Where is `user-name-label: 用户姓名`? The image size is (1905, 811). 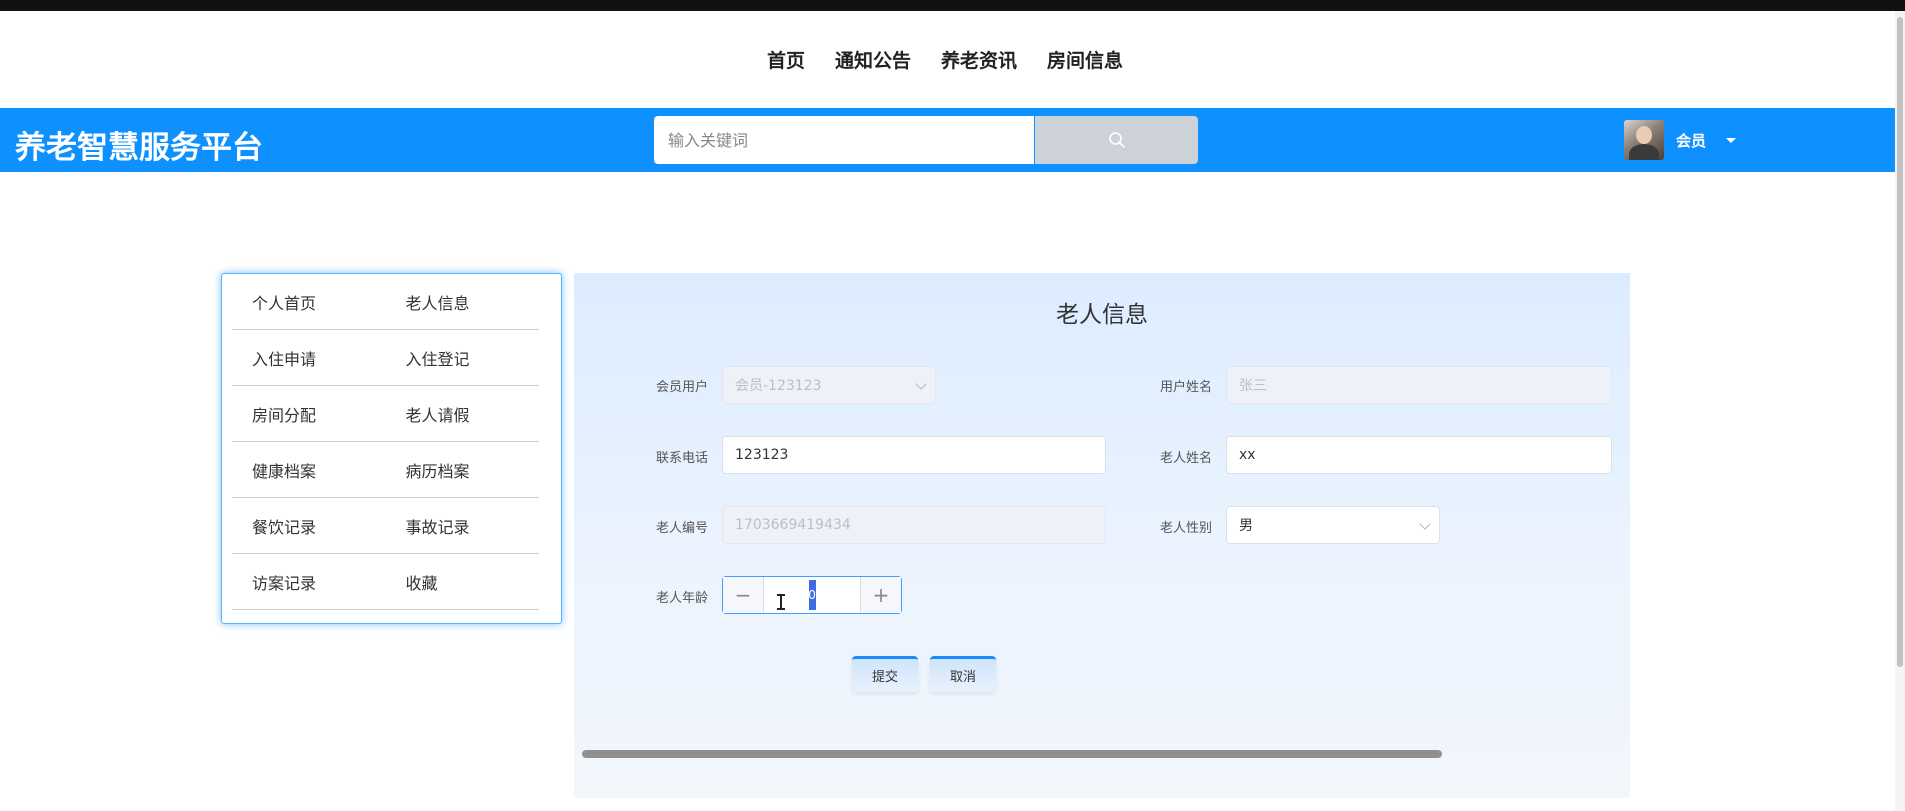
user-name-label: 用户姓名 is located at coordinates (1185, 387).